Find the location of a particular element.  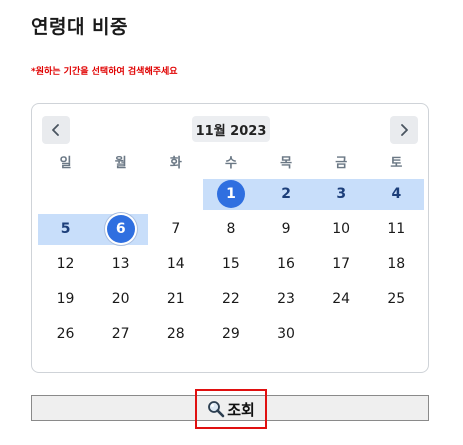

weekday-header: 일 월 화 수 목 금 토 is located at coordinates (231, 161).